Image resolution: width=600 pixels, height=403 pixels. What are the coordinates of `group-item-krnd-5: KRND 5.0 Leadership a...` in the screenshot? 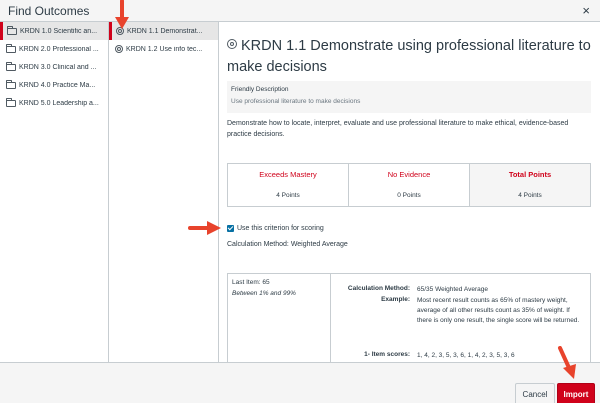 It's located at (54, 103).